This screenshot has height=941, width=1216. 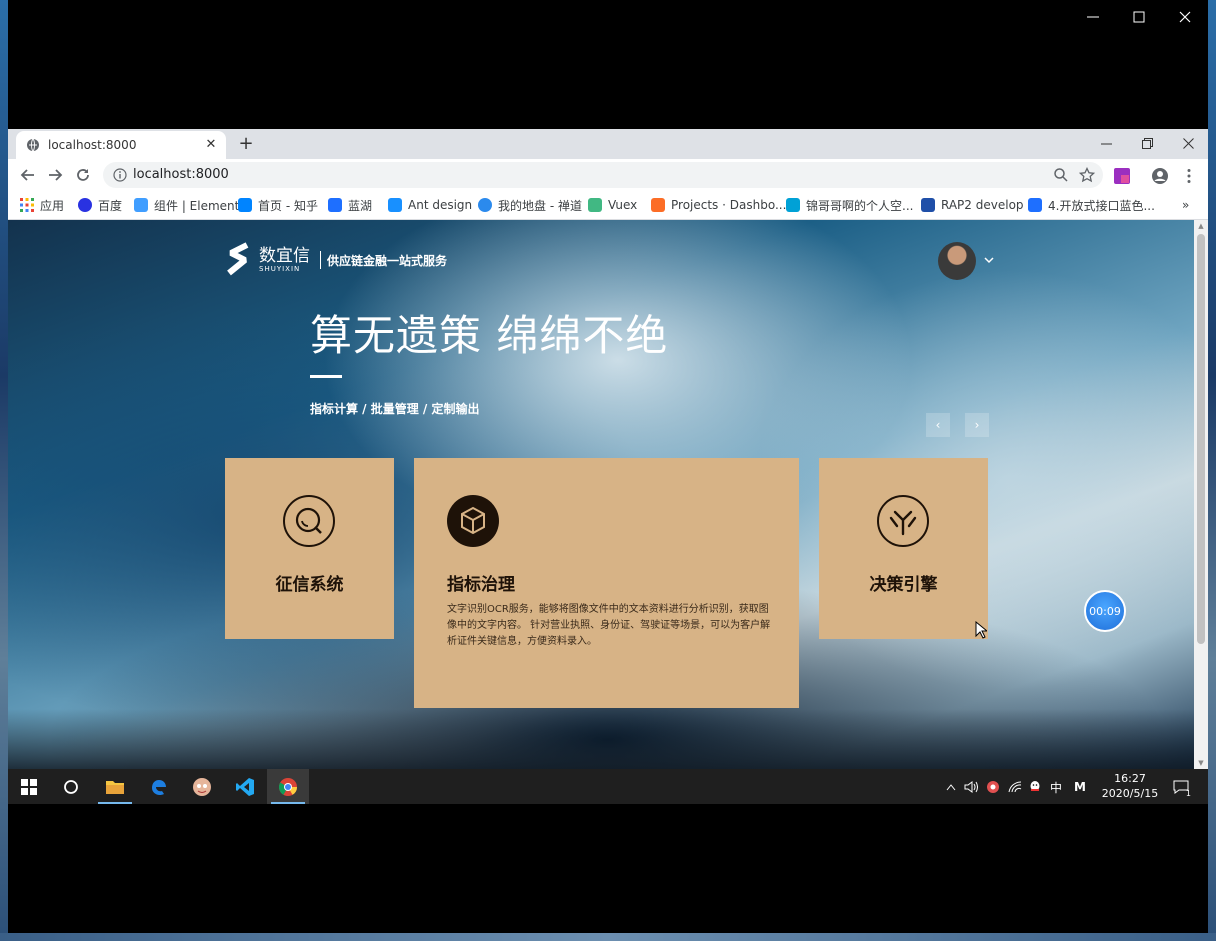 I want to click on taskbar-edge, so click(x=159, y=786).